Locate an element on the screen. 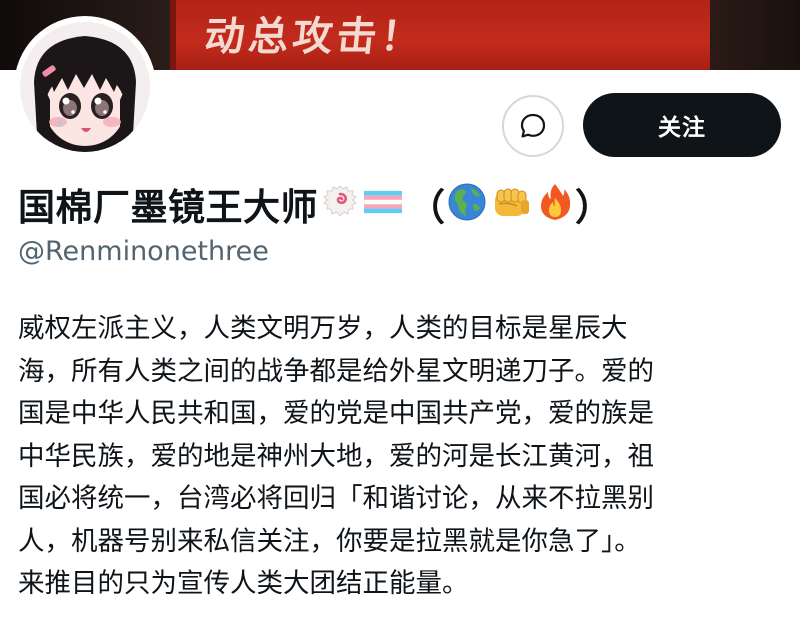 Image resolution: width=800 pixels, height=626 pixels. bio-line: 威权左派主义，人类文明万岁，人类的目标是星辰大 is located at coordinates (323, 328).